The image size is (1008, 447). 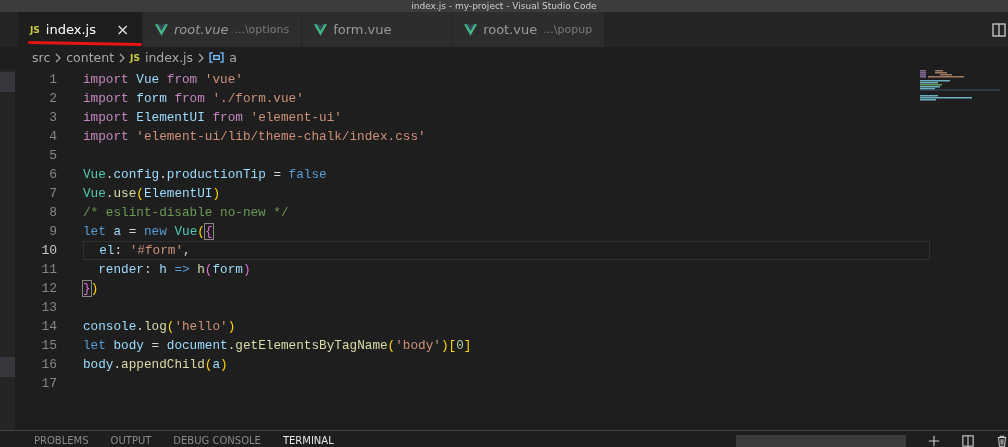 I want to click on line-number: 2, so click(x=53, y=98).